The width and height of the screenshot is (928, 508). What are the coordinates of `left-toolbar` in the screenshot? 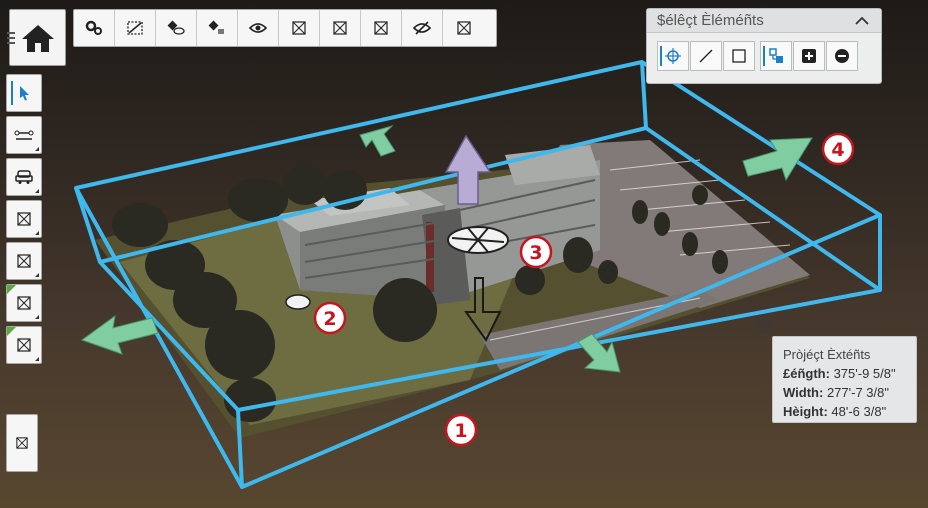 It's located at (25, 221).